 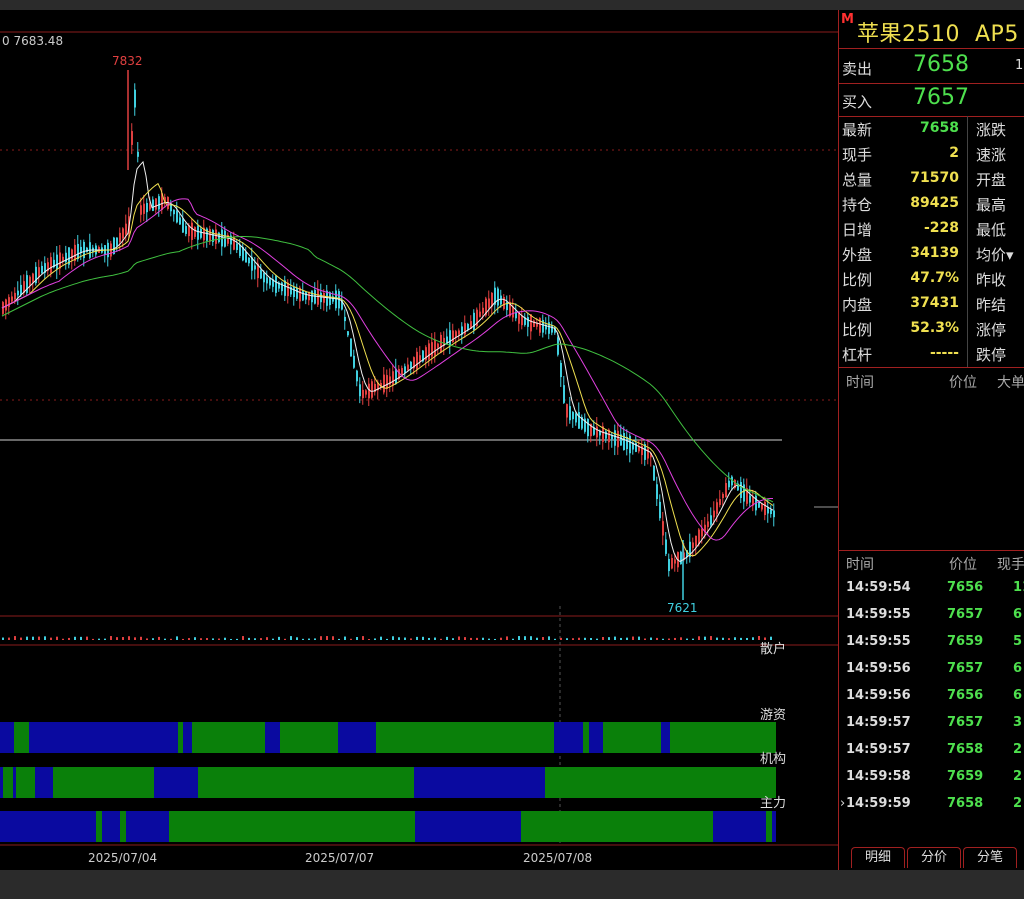 What do you see at coordinates (843, 803) in the screenshot?
I see `cursor-arrow-icon: ›` at bounding box center [843, 803].